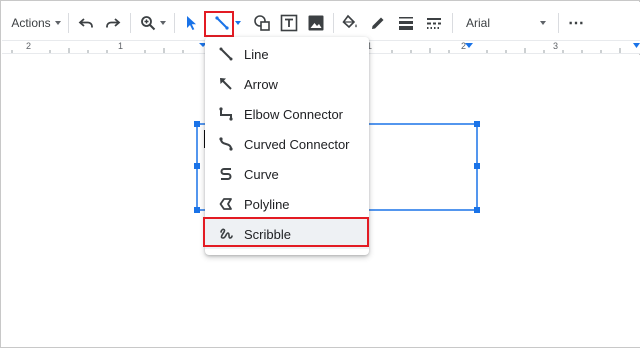  Describe the element at coordinates (226, 174) in the screenshot. I see `curve-icon` at that location.